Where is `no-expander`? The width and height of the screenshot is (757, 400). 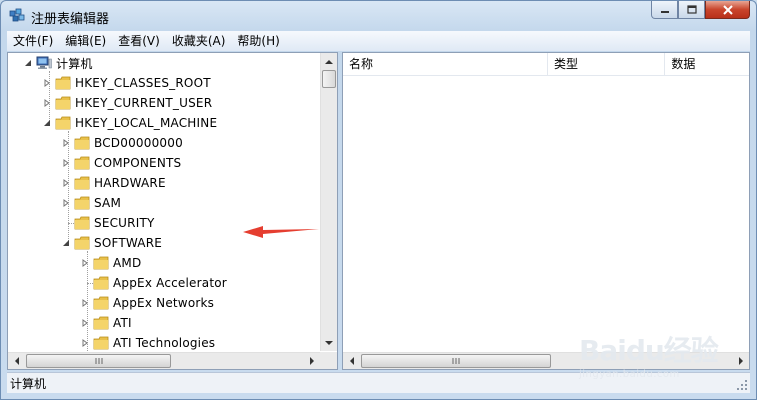 no-expander is located at coordinates (66, 223).